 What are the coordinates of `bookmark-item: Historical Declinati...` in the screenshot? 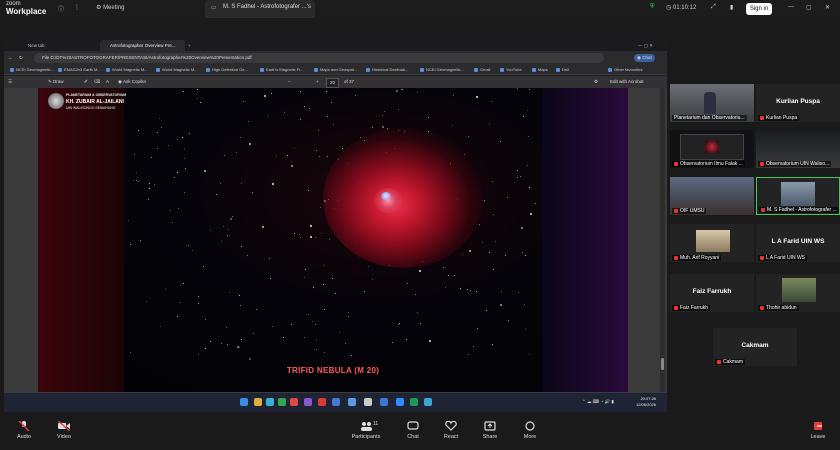 It's located at (387, 70).